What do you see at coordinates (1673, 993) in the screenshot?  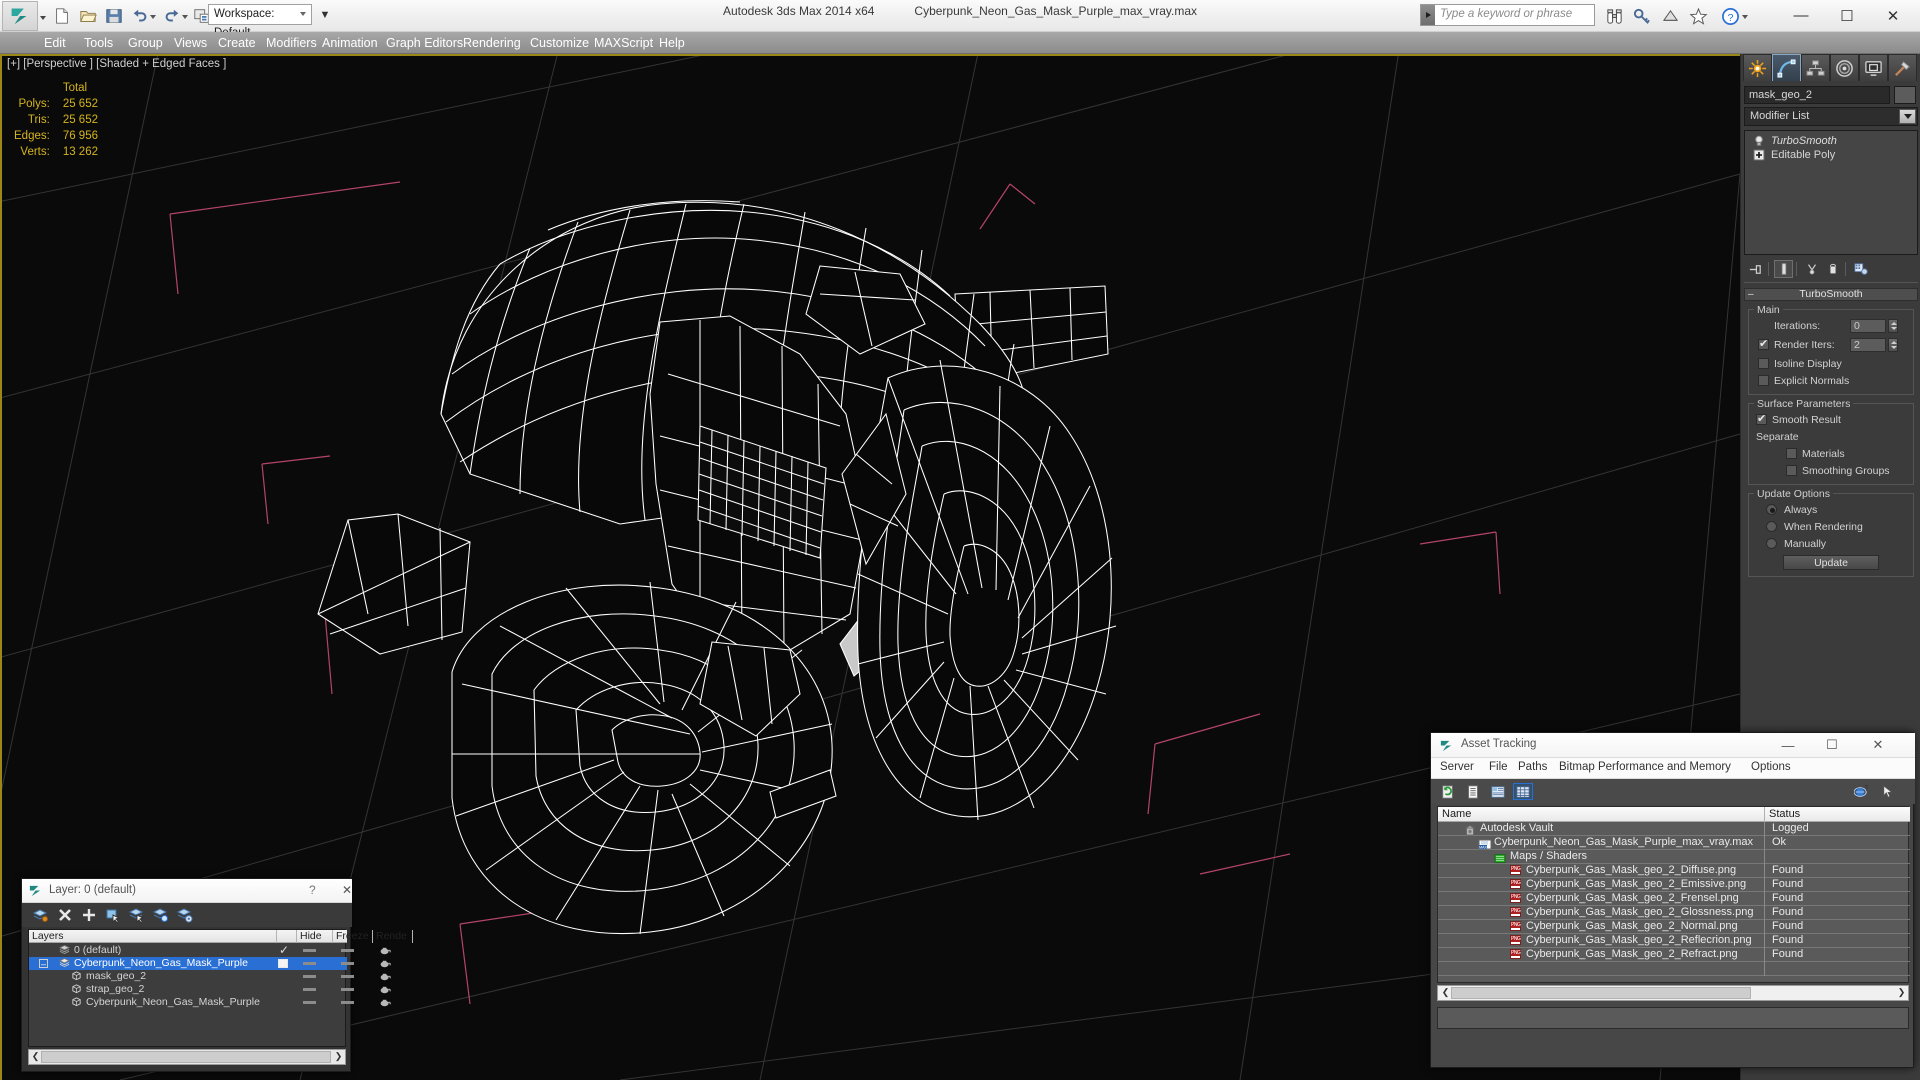 I see `asset-horizontal-scrollbar: ❮ ❯` at bounding box center [1673, 993].